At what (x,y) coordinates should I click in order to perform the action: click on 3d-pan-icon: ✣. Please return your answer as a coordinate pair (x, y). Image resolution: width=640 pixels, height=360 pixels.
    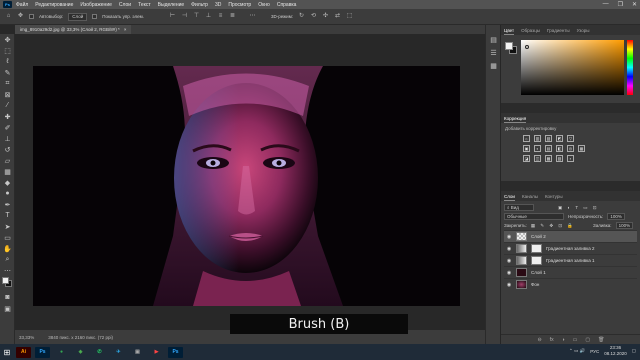
    Looking at the image, I should click on (325, 16).